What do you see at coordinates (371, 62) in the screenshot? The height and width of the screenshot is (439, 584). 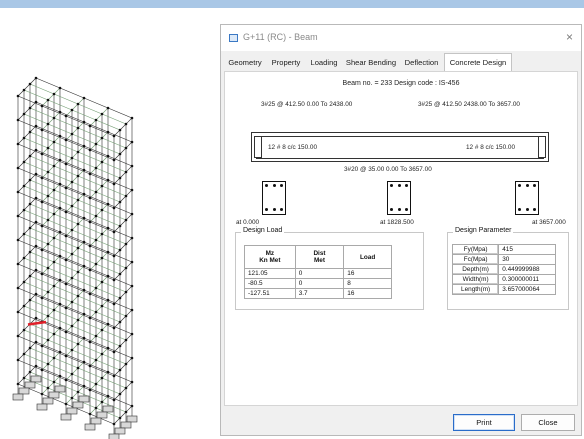 I see `tab-shear-bending: Shear Bending` at bounding box center [371, 62].